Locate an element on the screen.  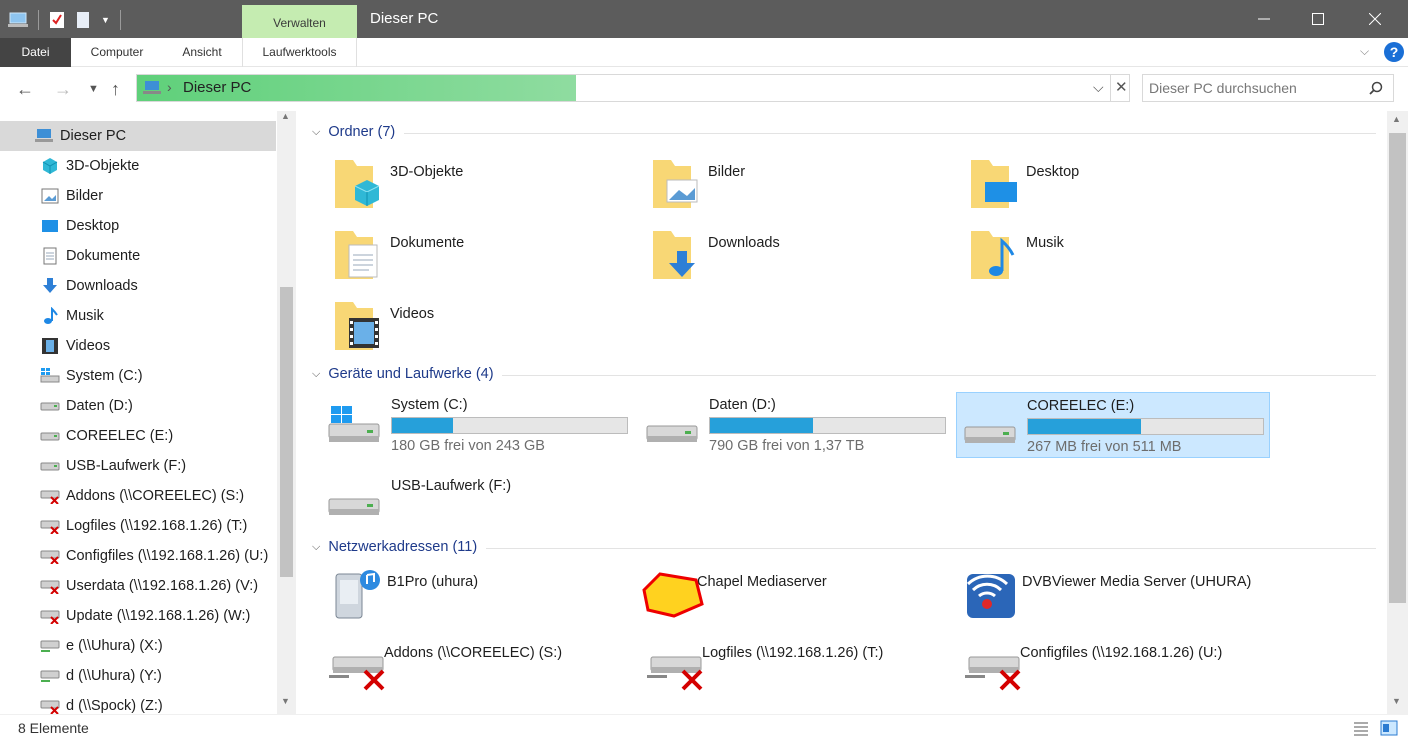
drive-coreelec-e: COREELEC (E:) 267 MB frei von 511 MB is located at coordinates (1113, 425).